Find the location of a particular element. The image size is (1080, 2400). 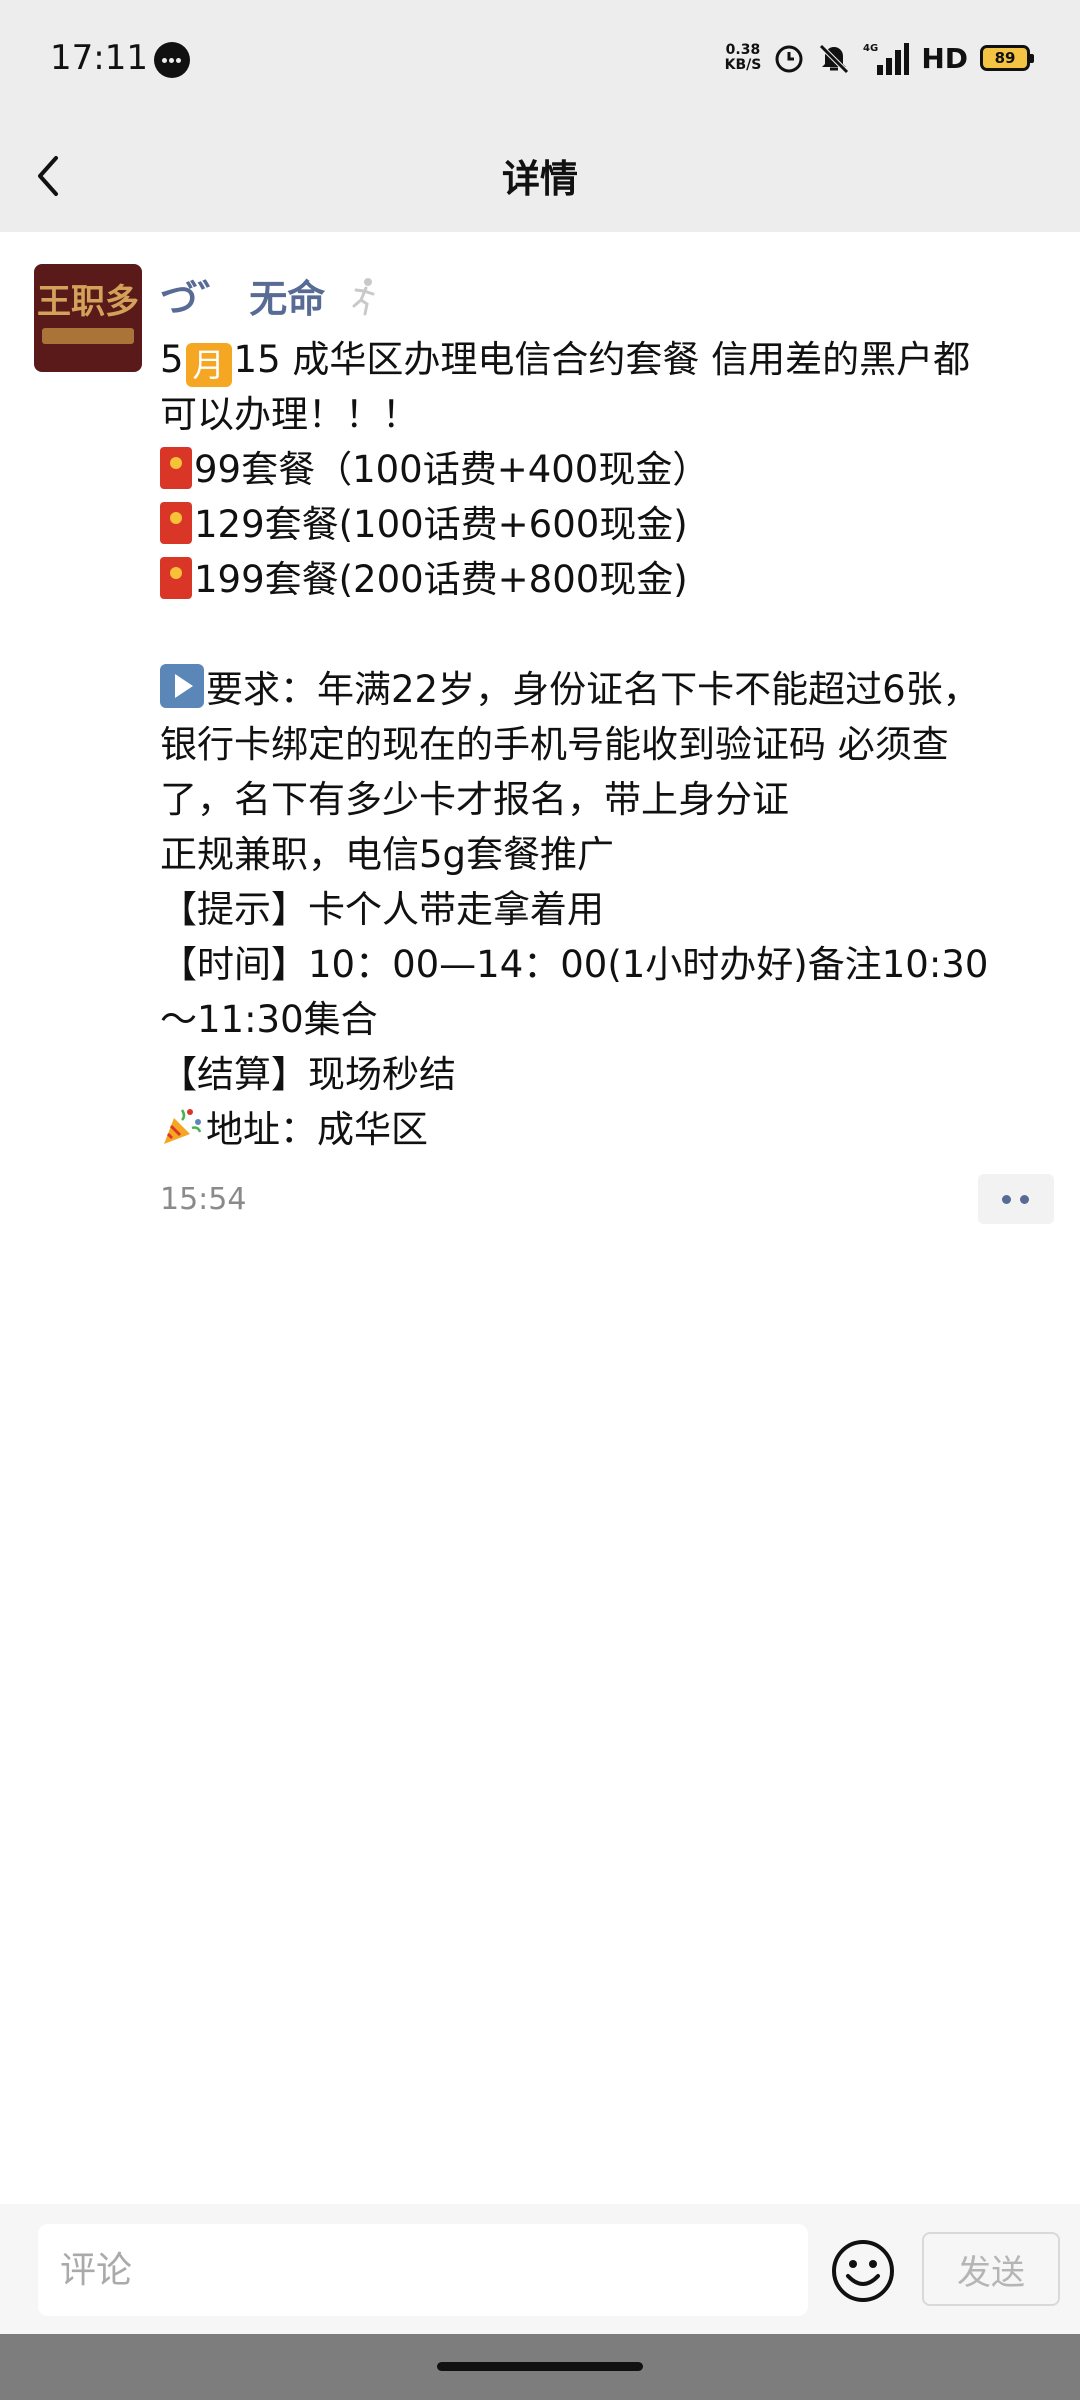

navigation-bar: 详情 is located at coordinates (540, 176).